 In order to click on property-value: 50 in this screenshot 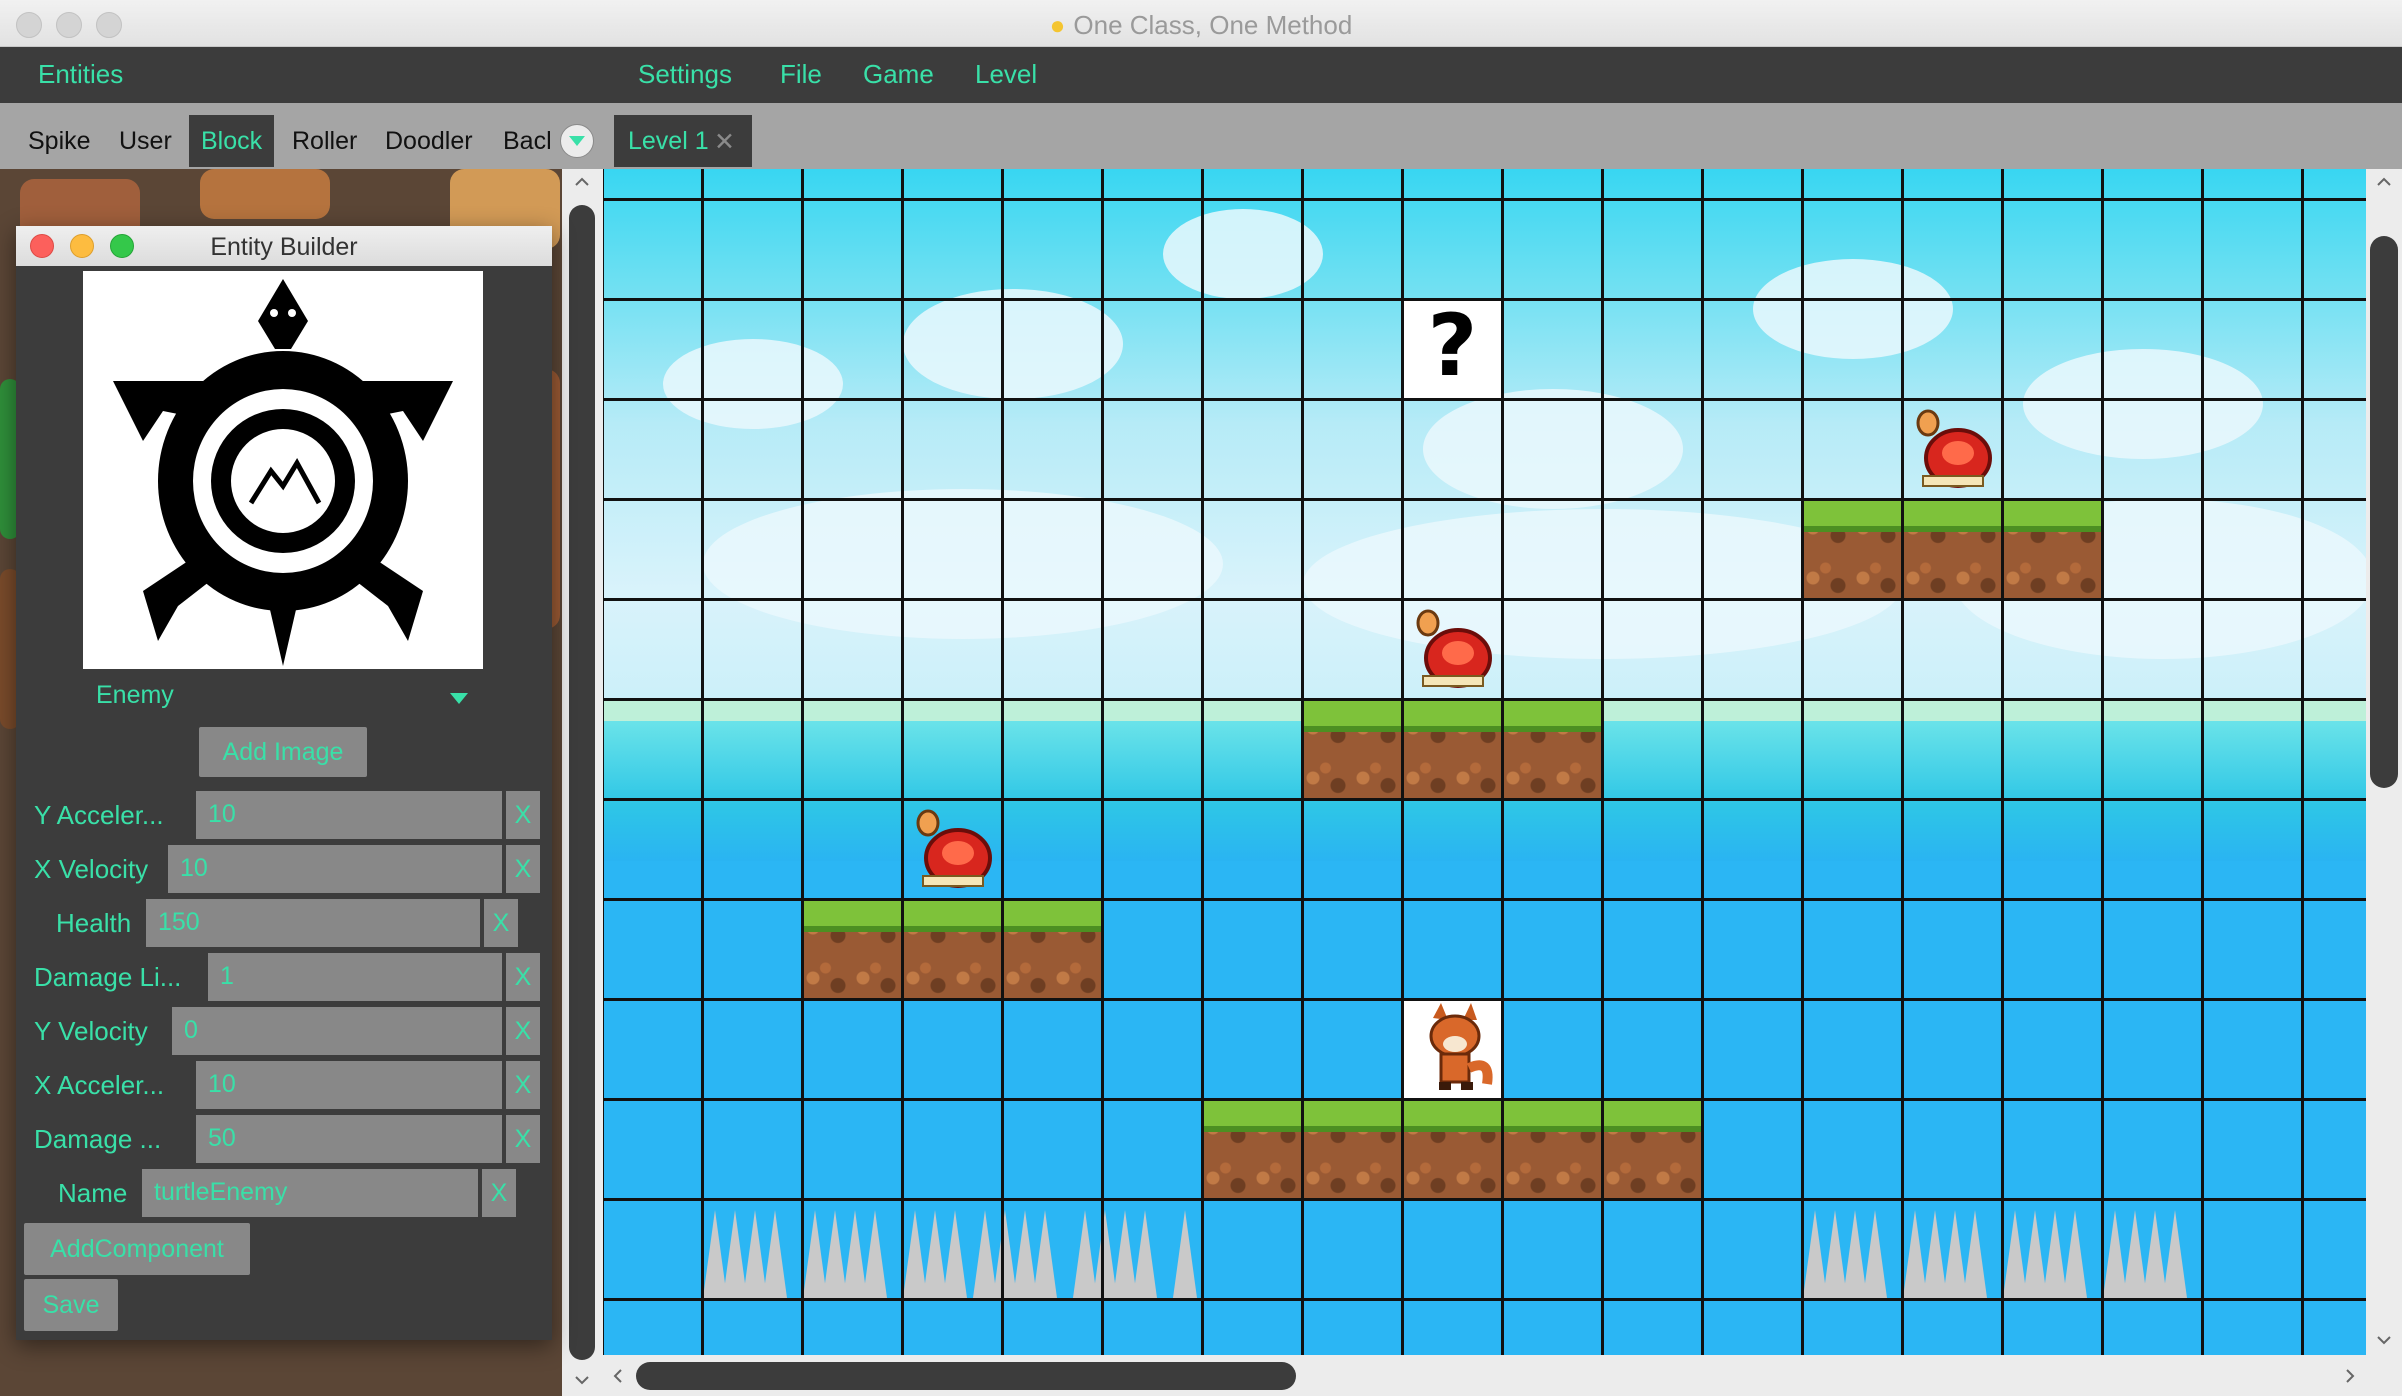, I will do `click(222, 1138)`.